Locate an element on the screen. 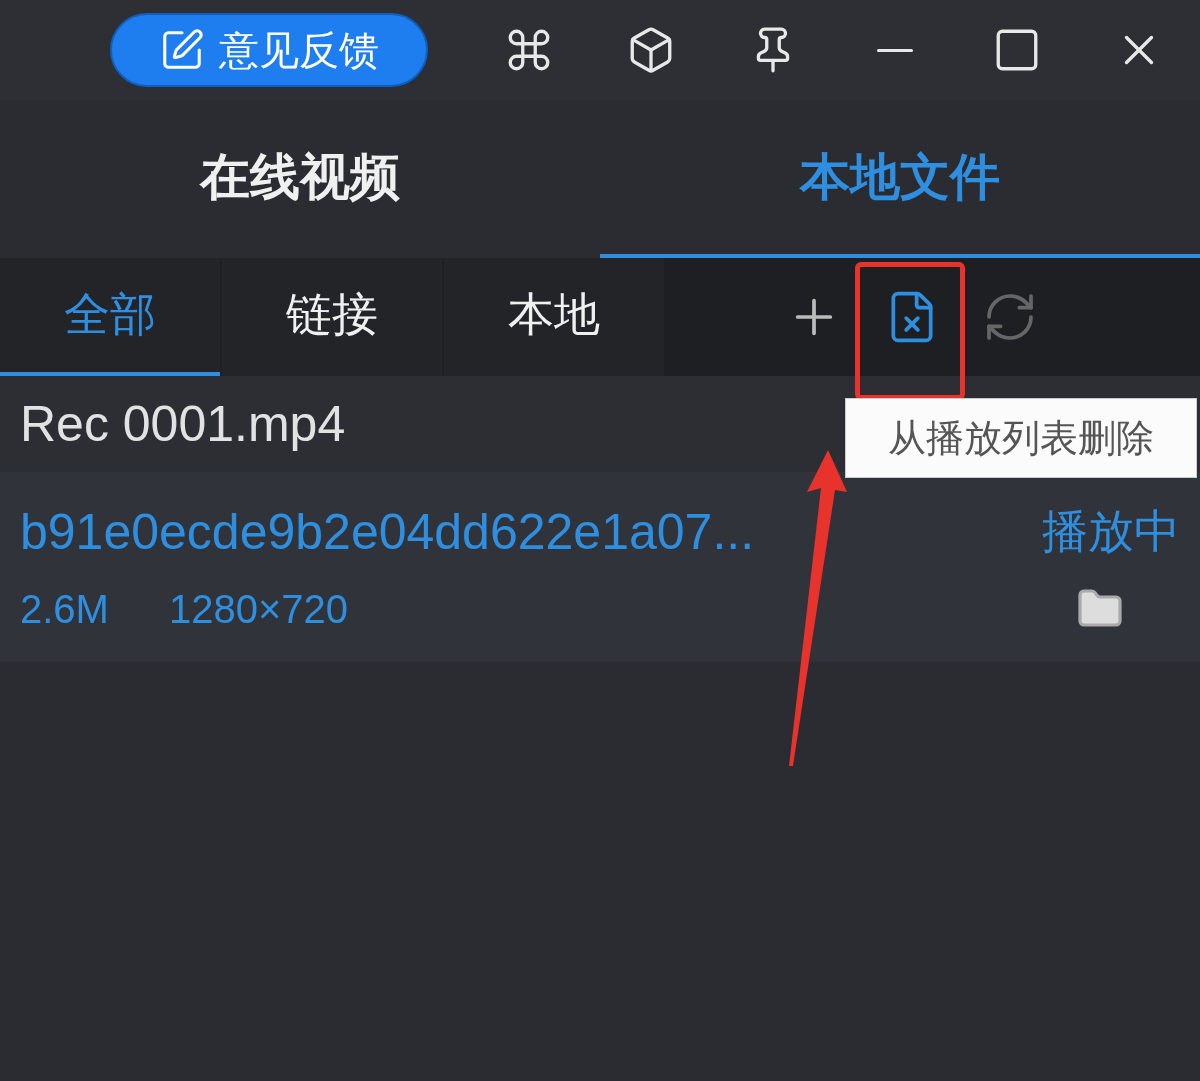 The width and height of the screenshot is (1200, 1081). file-name: Rec 0001.mp4 is located at coordinates (183, 424).